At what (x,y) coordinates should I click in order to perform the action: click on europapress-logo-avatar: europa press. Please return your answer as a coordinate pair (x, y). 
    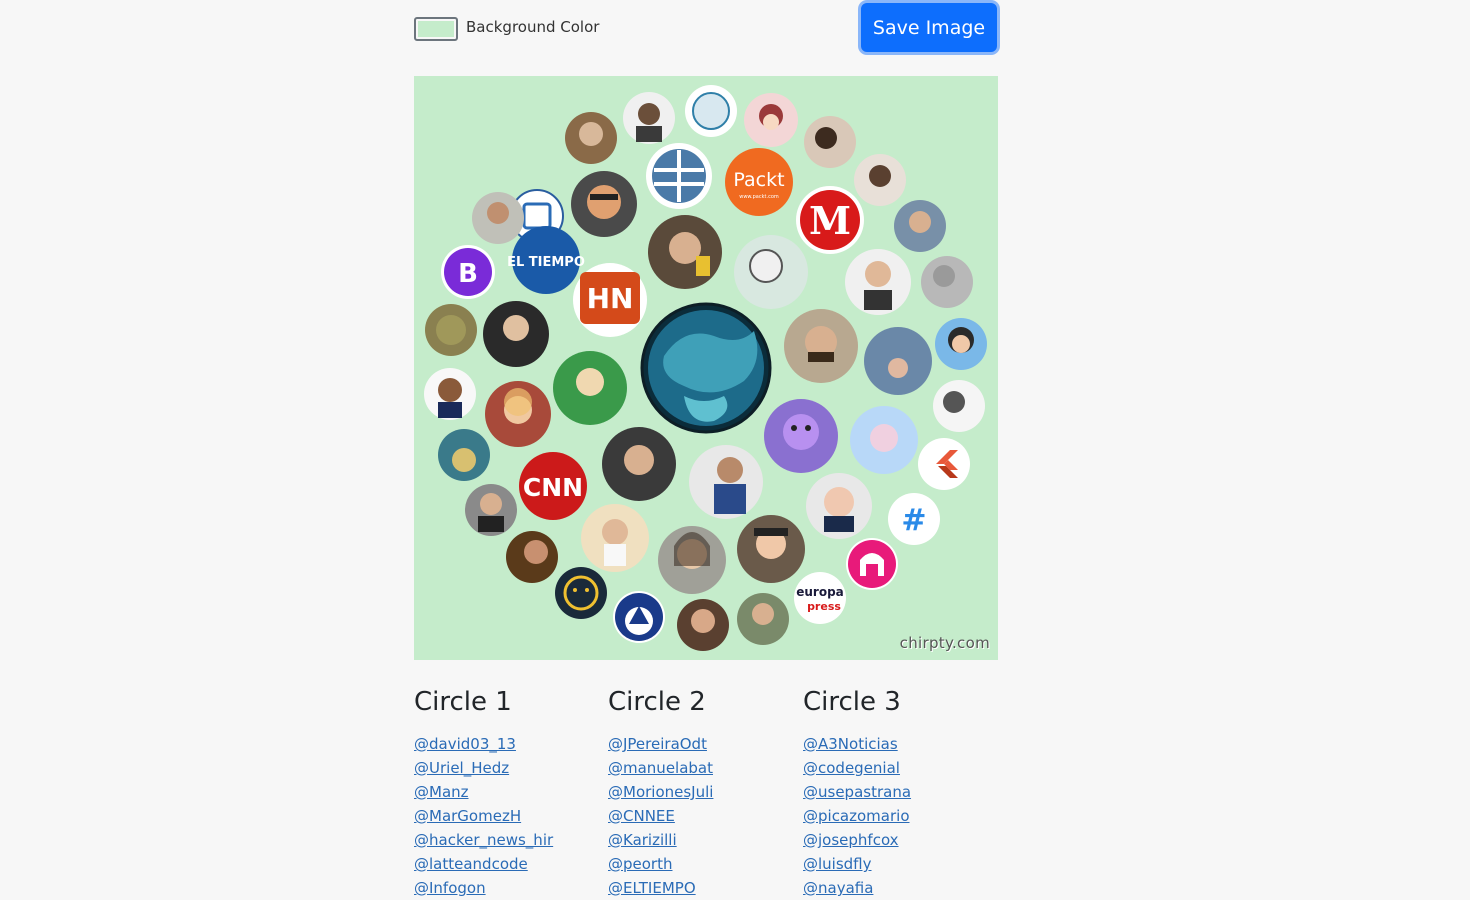
    Looking at the image, I should click on (820, 598).